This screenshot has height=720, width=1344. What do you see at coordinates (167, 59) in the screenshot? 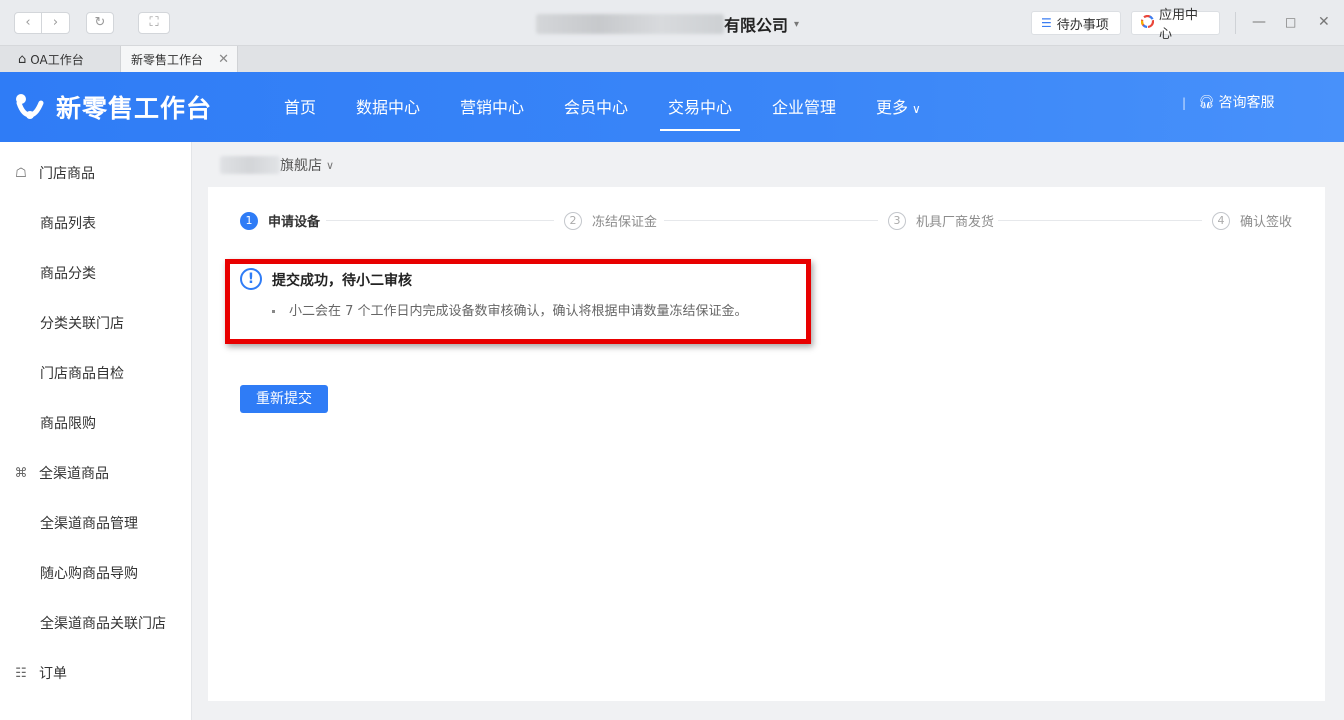
I see `tab-label: 新零售工作台` at bounding box center [167, 59].